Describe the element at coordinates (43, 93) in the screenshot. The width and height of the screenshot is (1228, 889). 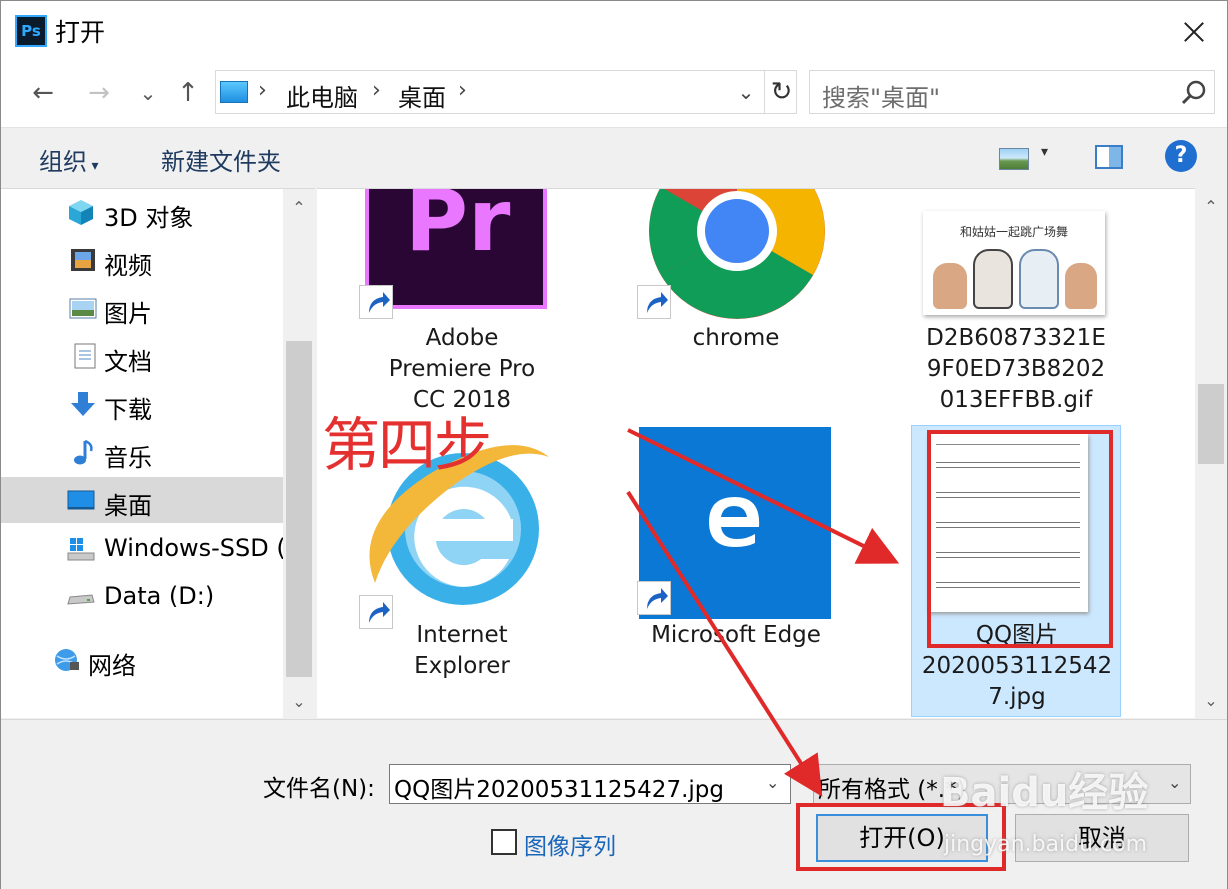
I see `back-button: ←` at that location.